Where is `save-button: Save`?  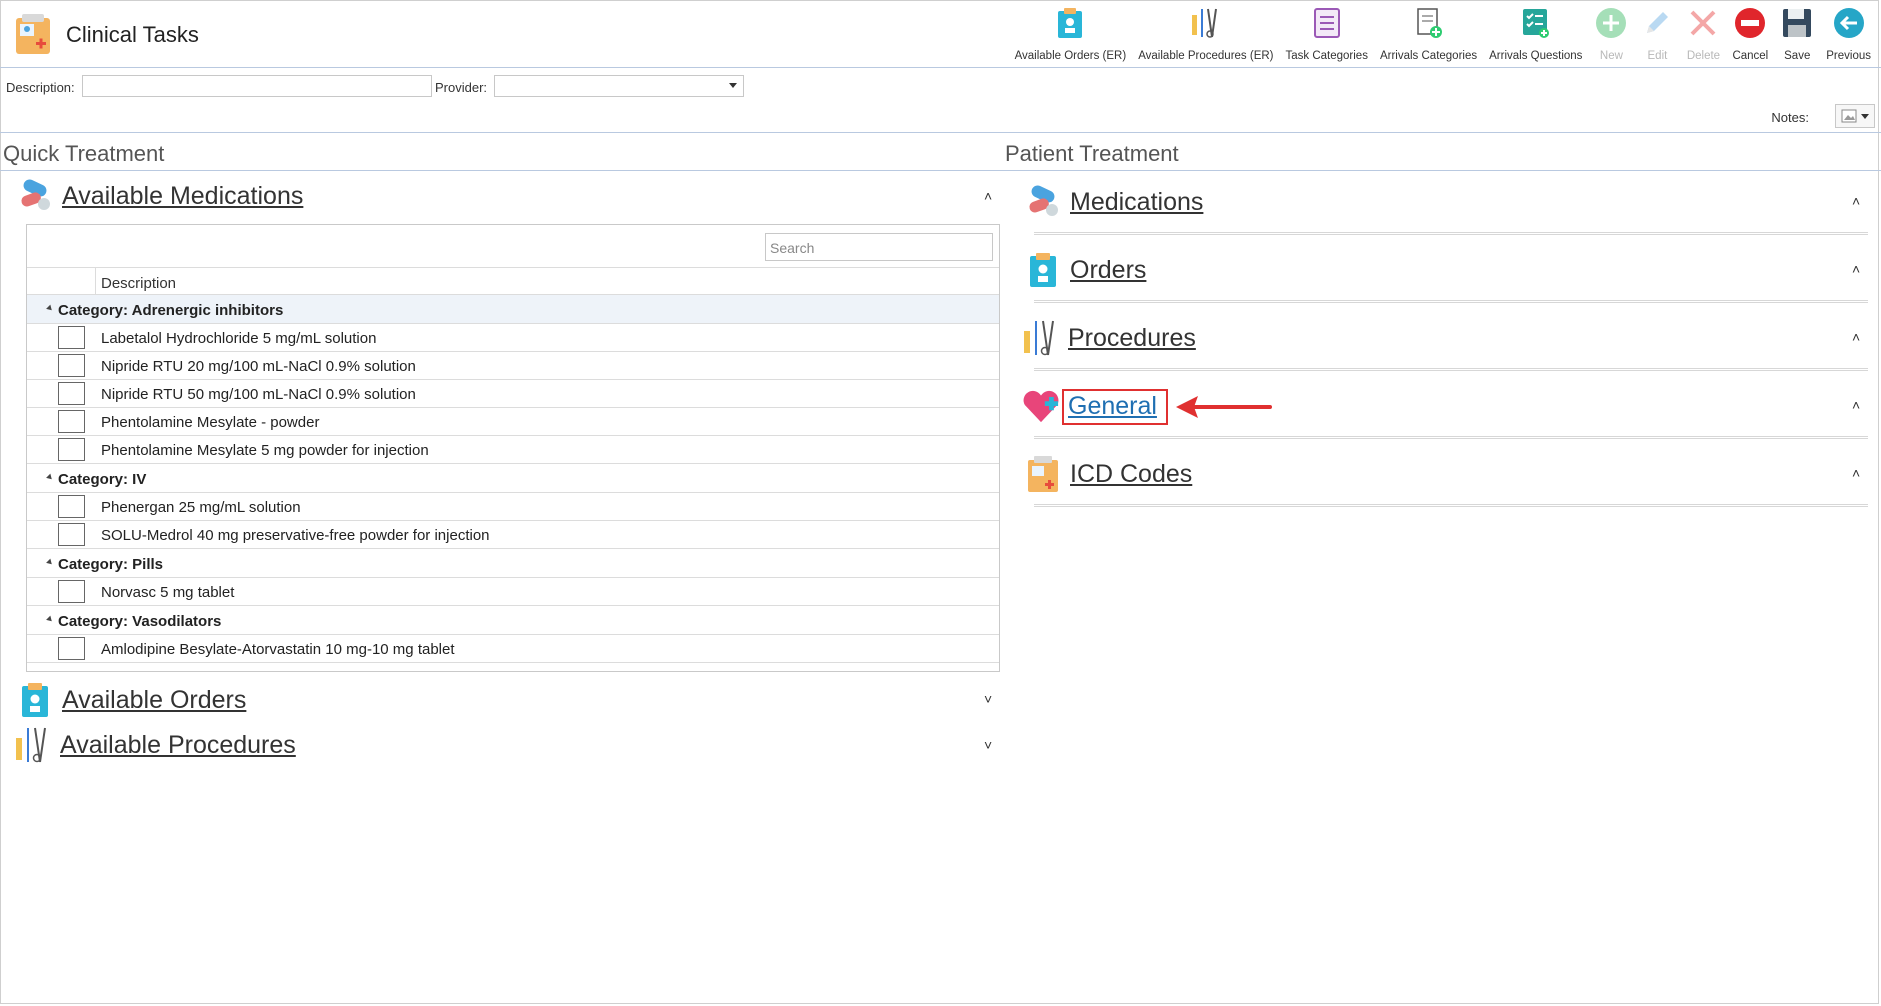 save-button: Save is located at coordinates (1797, 34).